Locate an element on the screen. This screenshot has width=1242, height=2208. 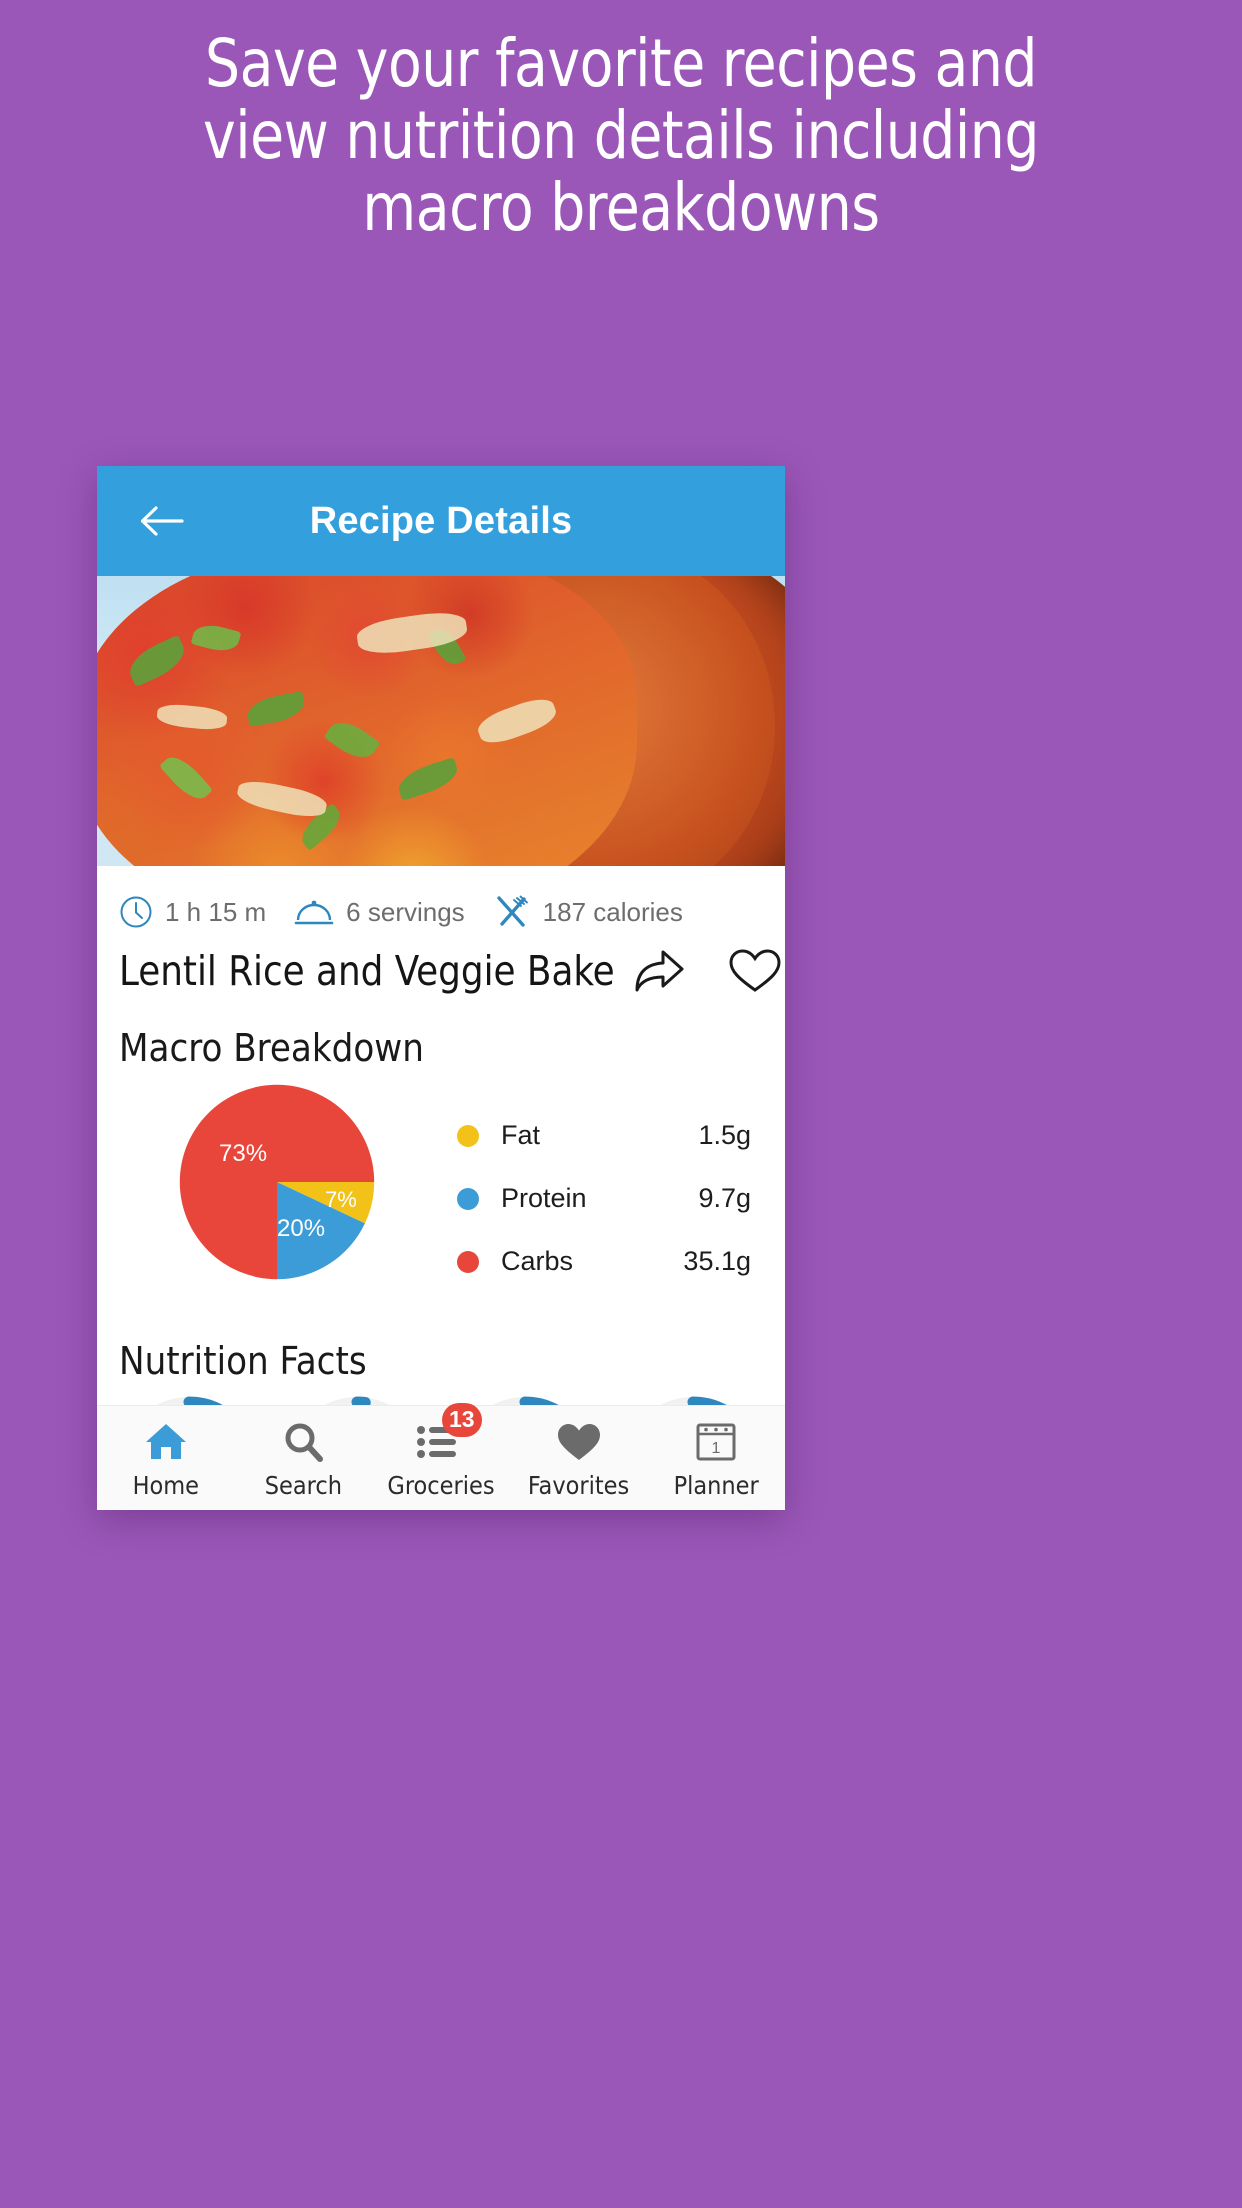
recipe-title-row: Lentil Rice and Veggie Bake is located at coordinates (441, 963).